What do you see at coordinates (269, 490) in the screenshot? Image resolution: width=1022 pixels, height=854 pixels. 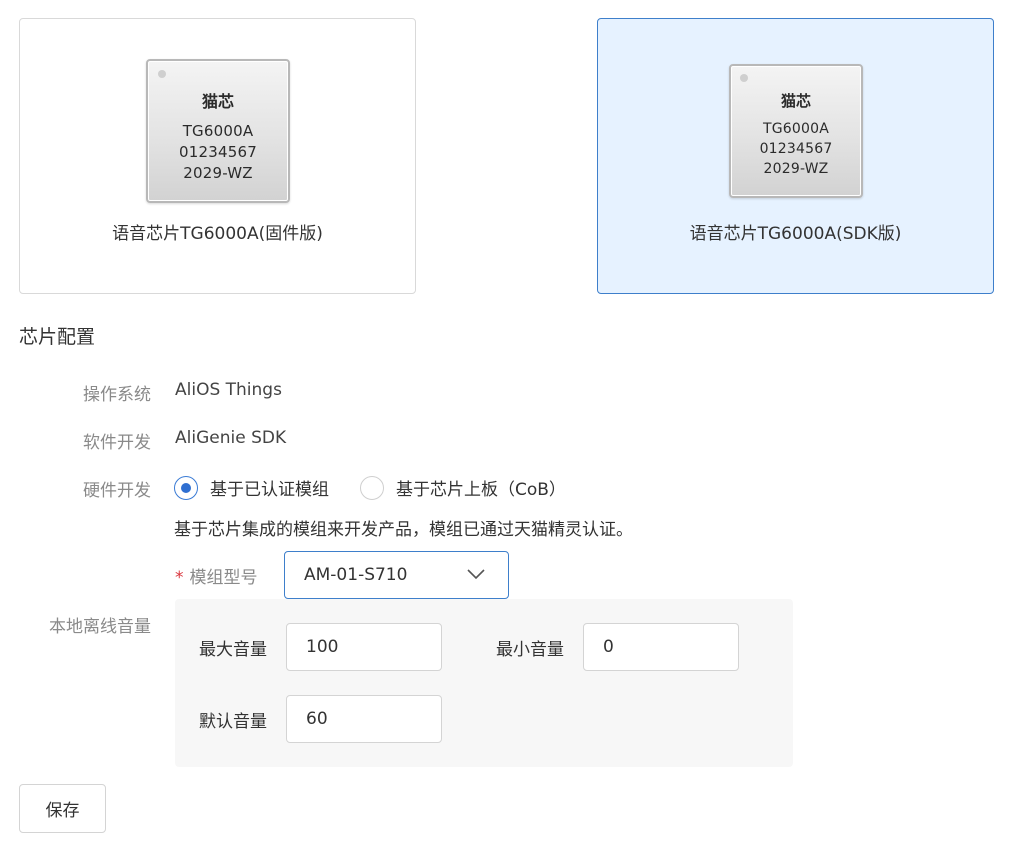 I see `radio-label: 基于已认证模组` at bounding box center [269, 490].